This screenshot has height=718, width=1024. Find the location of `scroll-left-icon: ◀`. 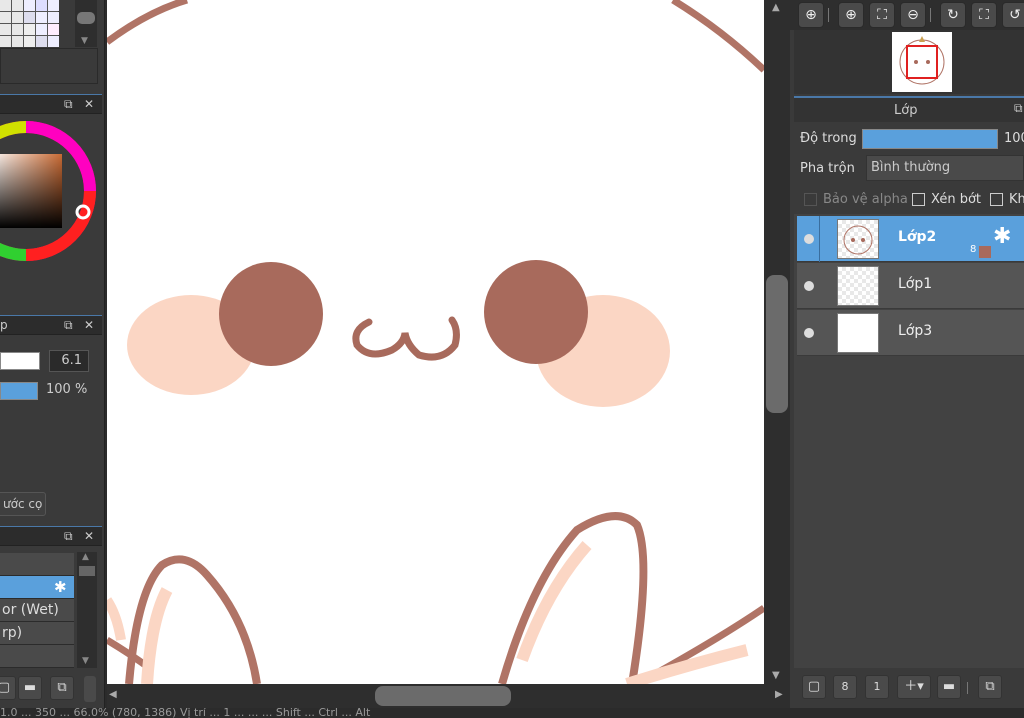

scroll-left-icon: ◀ is located at coordinates (113, 694).